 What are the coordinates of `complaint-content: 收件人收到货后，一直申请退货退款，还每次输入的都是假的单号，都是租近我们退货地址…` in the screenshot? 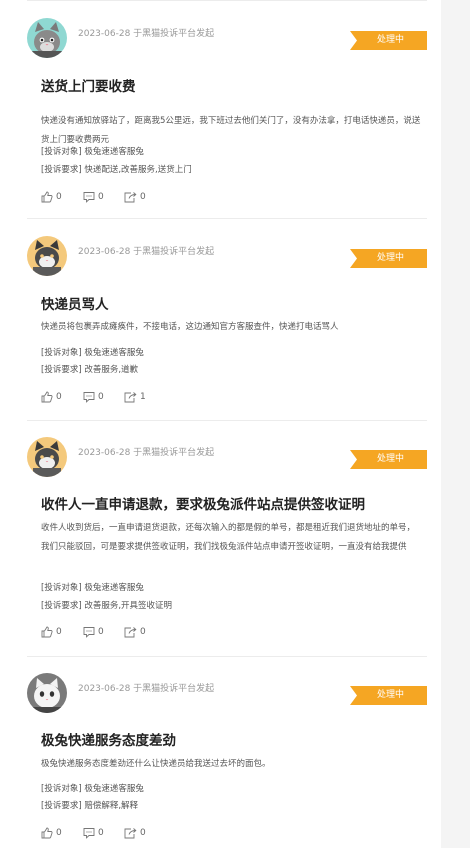 It's located at (228, 537).